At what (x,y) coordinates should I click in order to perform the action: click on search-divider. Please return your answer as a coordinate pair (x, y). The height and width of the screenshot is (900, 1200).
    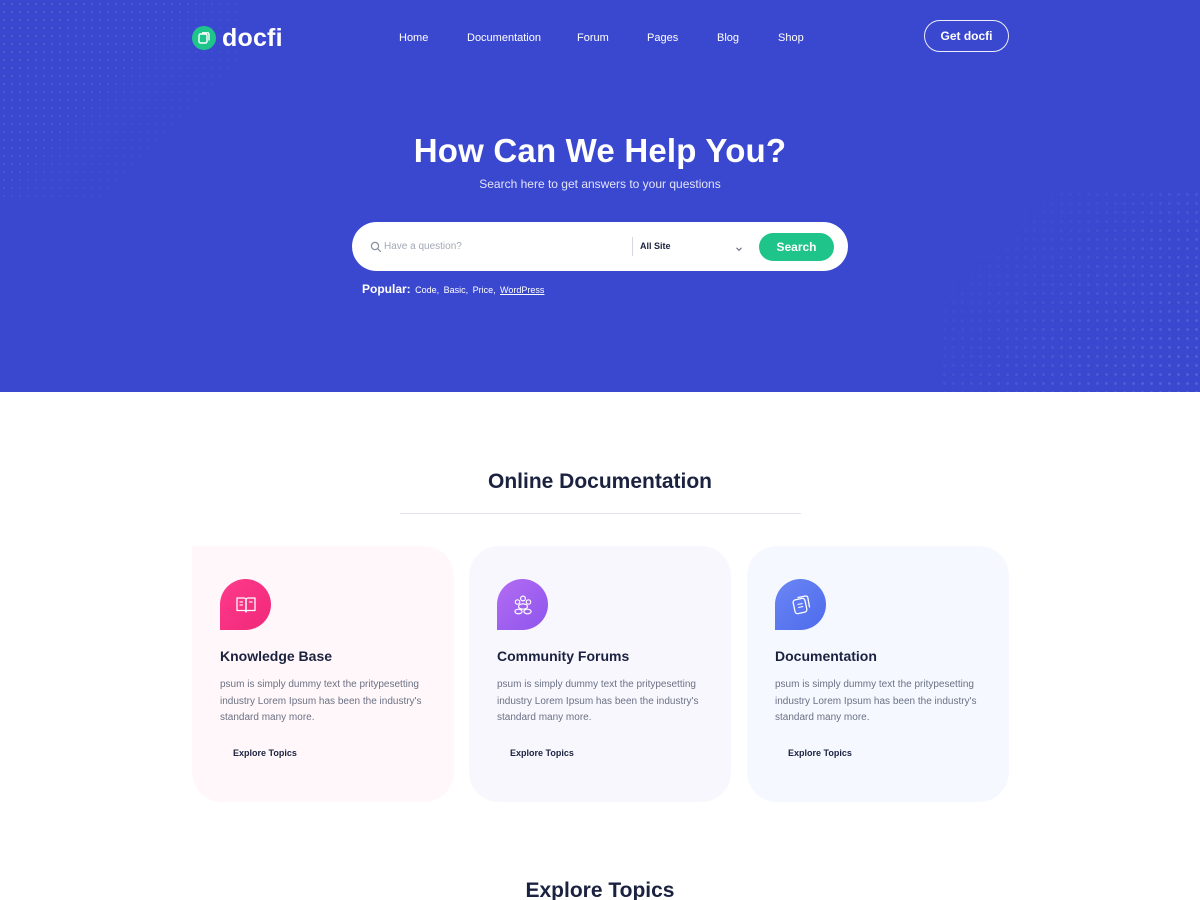
    Looking at the image, I should click on (632, 246).